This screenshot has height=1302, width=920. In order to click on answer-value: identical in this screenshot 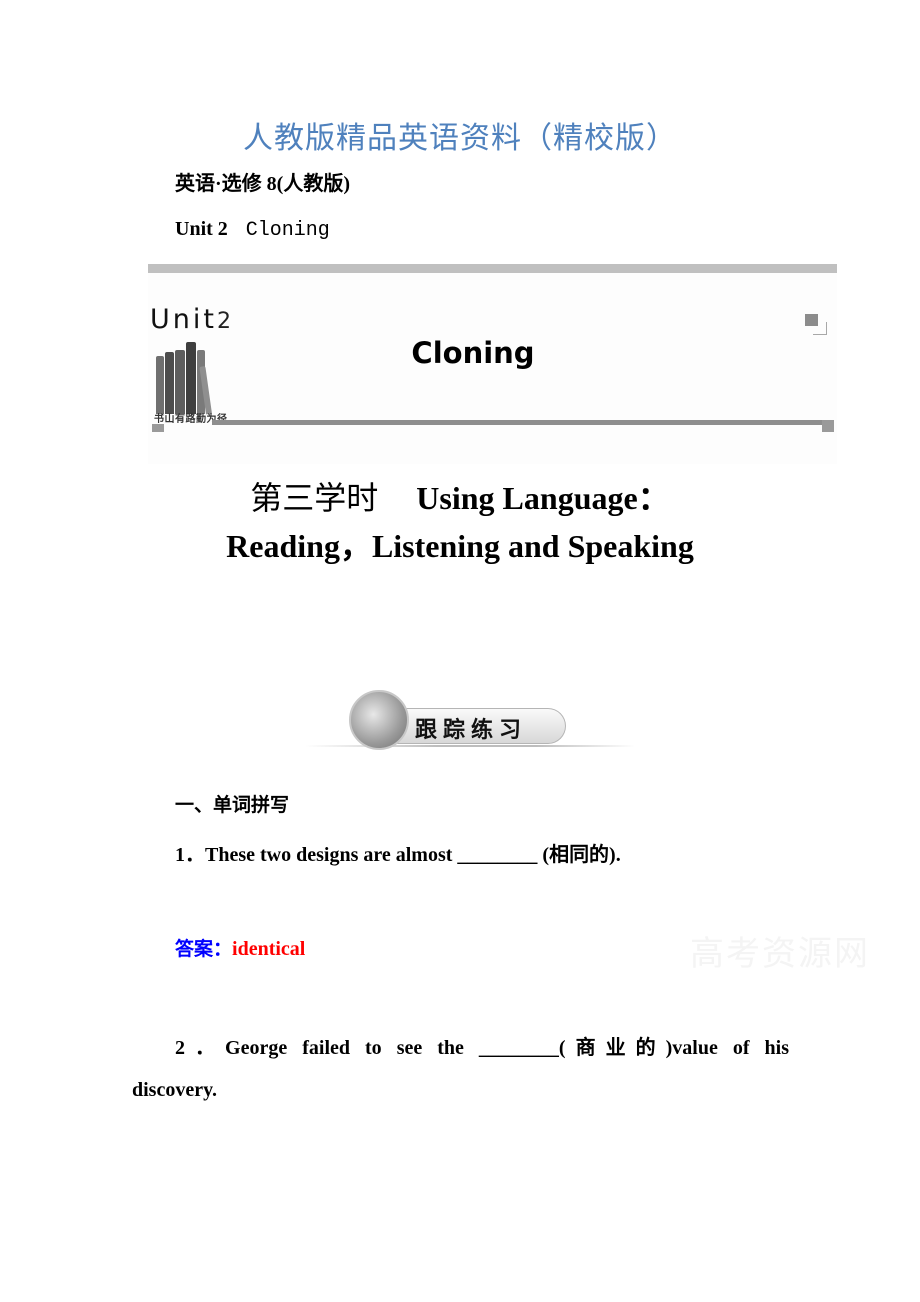, I will do `click(269, 949)`.